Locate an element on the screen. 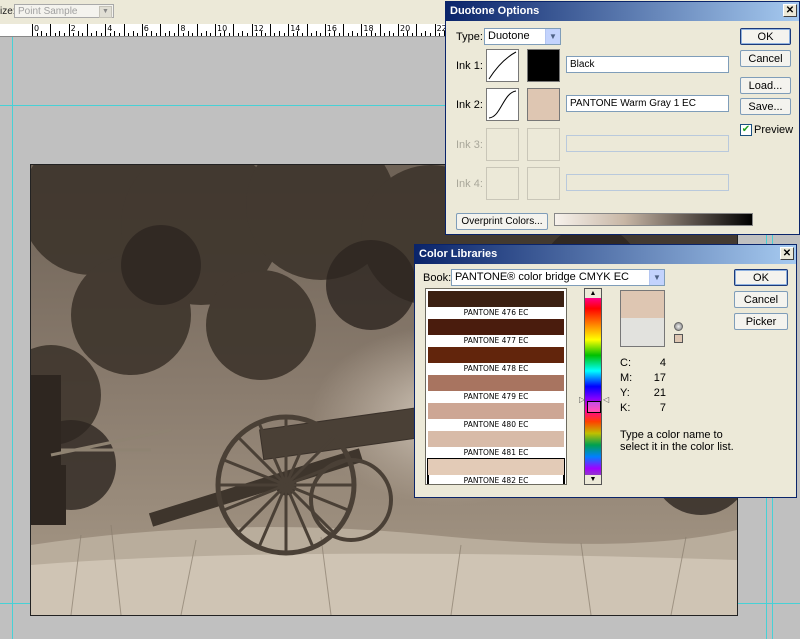  color-name: PANTONE 482 EC is located at coordinates (496, 480).